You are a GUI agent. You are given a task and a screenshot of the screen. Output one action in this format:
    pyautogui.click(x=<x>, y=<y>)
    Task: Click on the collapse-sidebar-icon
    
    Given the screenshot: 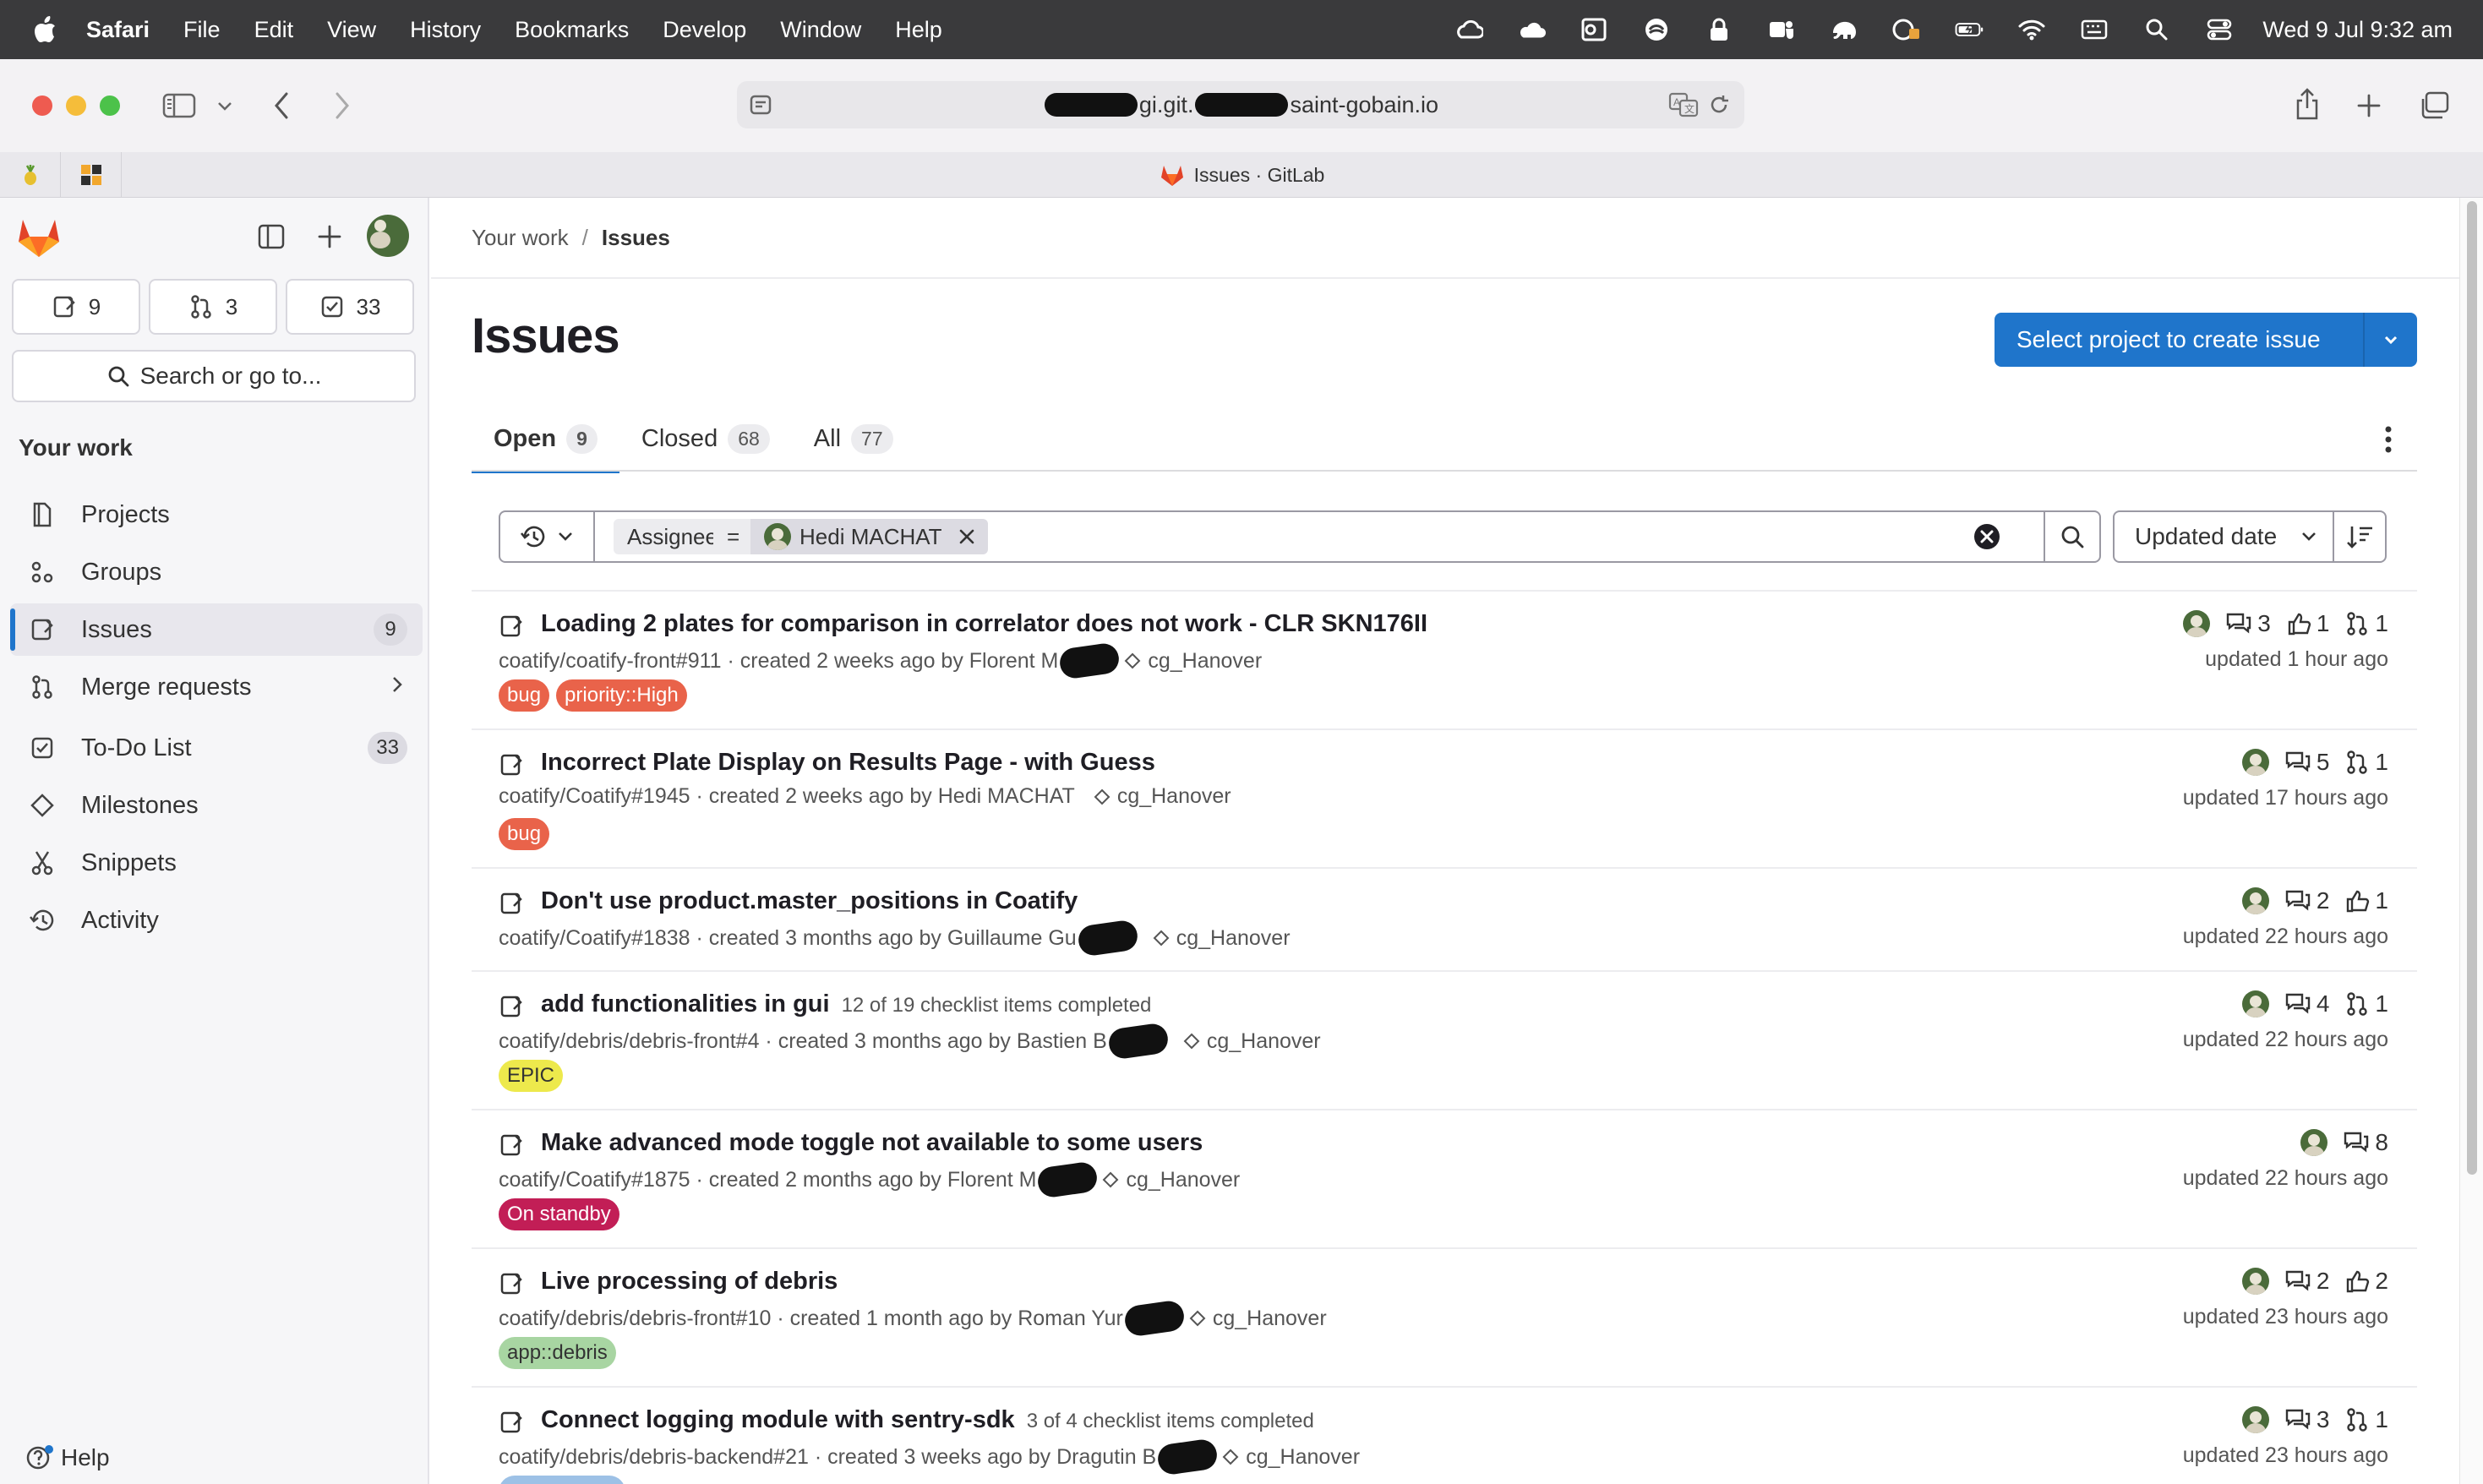 What is the action you would take?
    pyautogui.click(x=271, y=239)
    